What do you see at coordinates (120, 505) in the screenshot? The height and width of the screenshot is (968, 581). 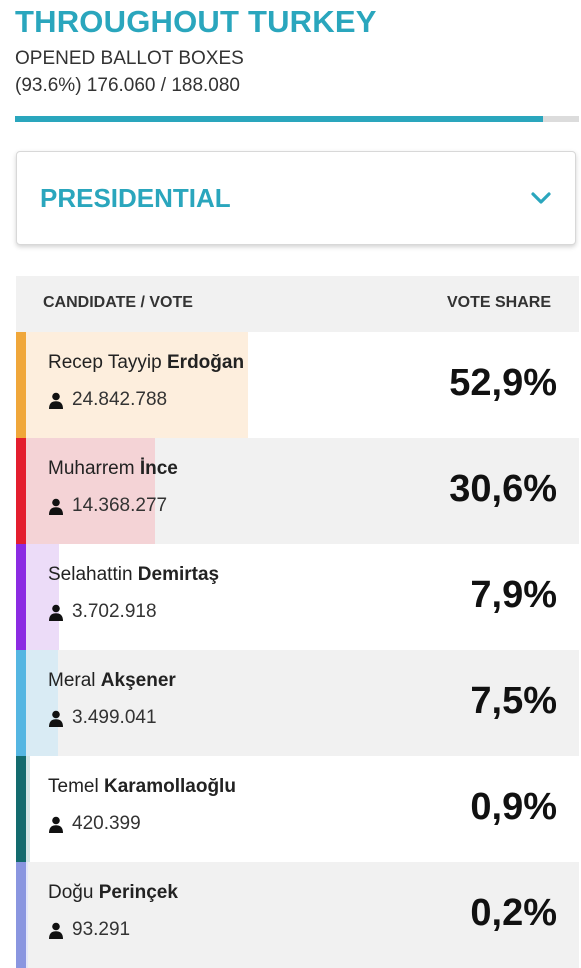 I see `vote-count: 14.368.277` at bounding box center [120, 505].